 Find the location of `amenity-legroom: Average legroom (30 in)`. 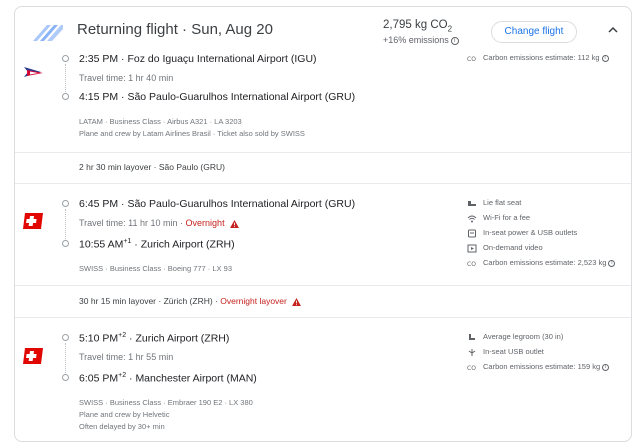

amenity-legroom: Average legroom (30 in) is located at coordinates (515, 337).